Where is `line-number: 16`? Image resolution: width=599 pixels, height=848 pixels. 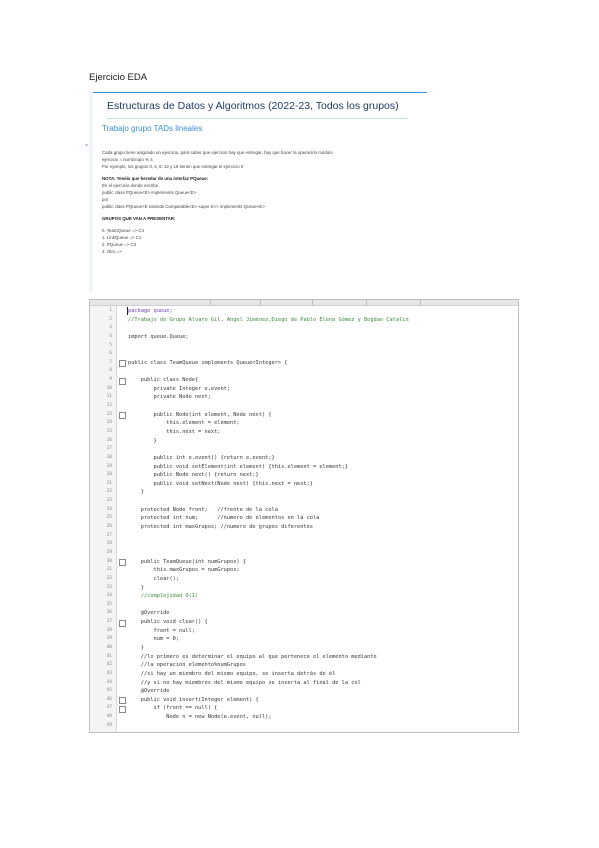
line-number: 16 is located at coordinates (109, 440).